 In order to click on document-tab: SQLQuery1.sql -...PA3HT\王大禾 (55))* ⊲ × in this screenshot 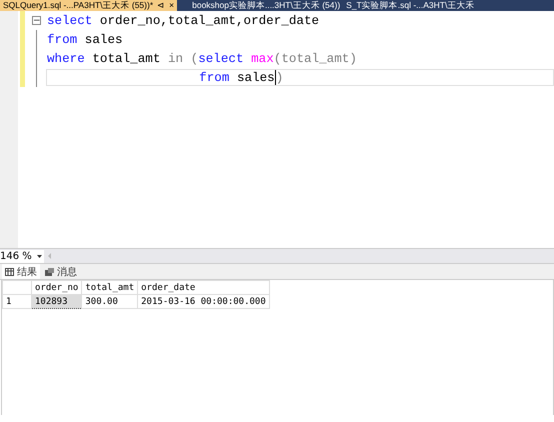, I will do `click(89, 5)`.